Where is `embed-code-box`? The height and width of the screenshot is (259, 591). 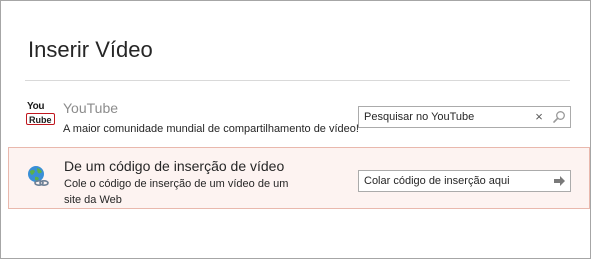
embed-code-box is located at coordinates (464, 181).